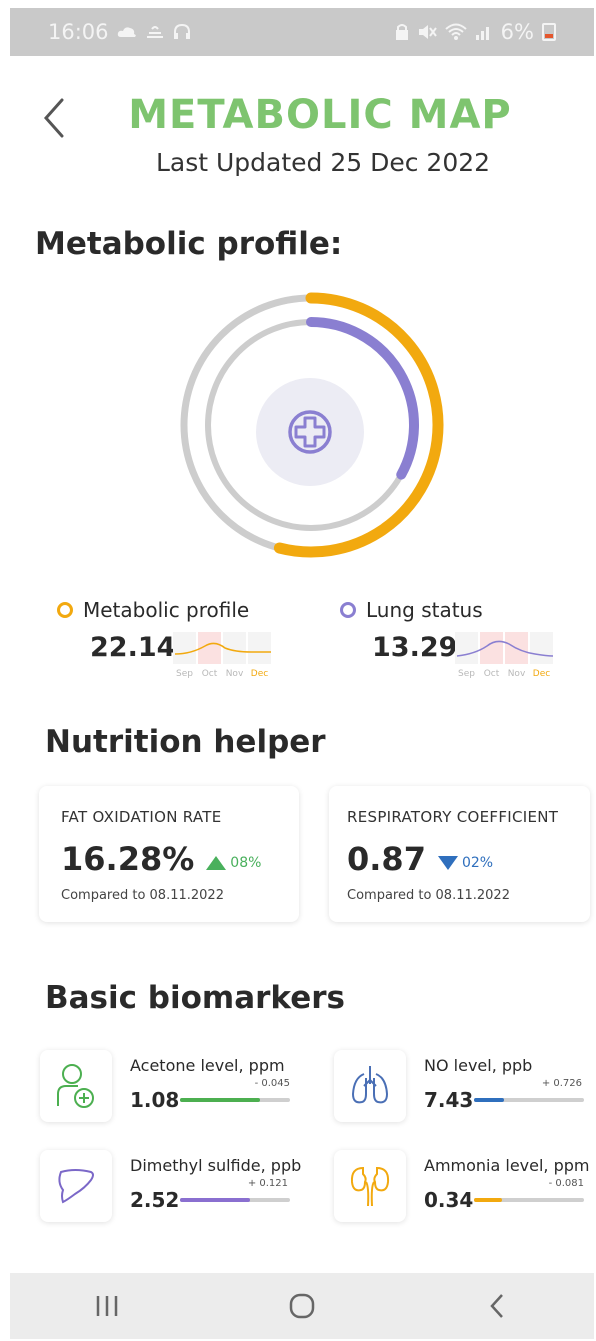  I want to click on status-time: 16:06, so click(78, 32).